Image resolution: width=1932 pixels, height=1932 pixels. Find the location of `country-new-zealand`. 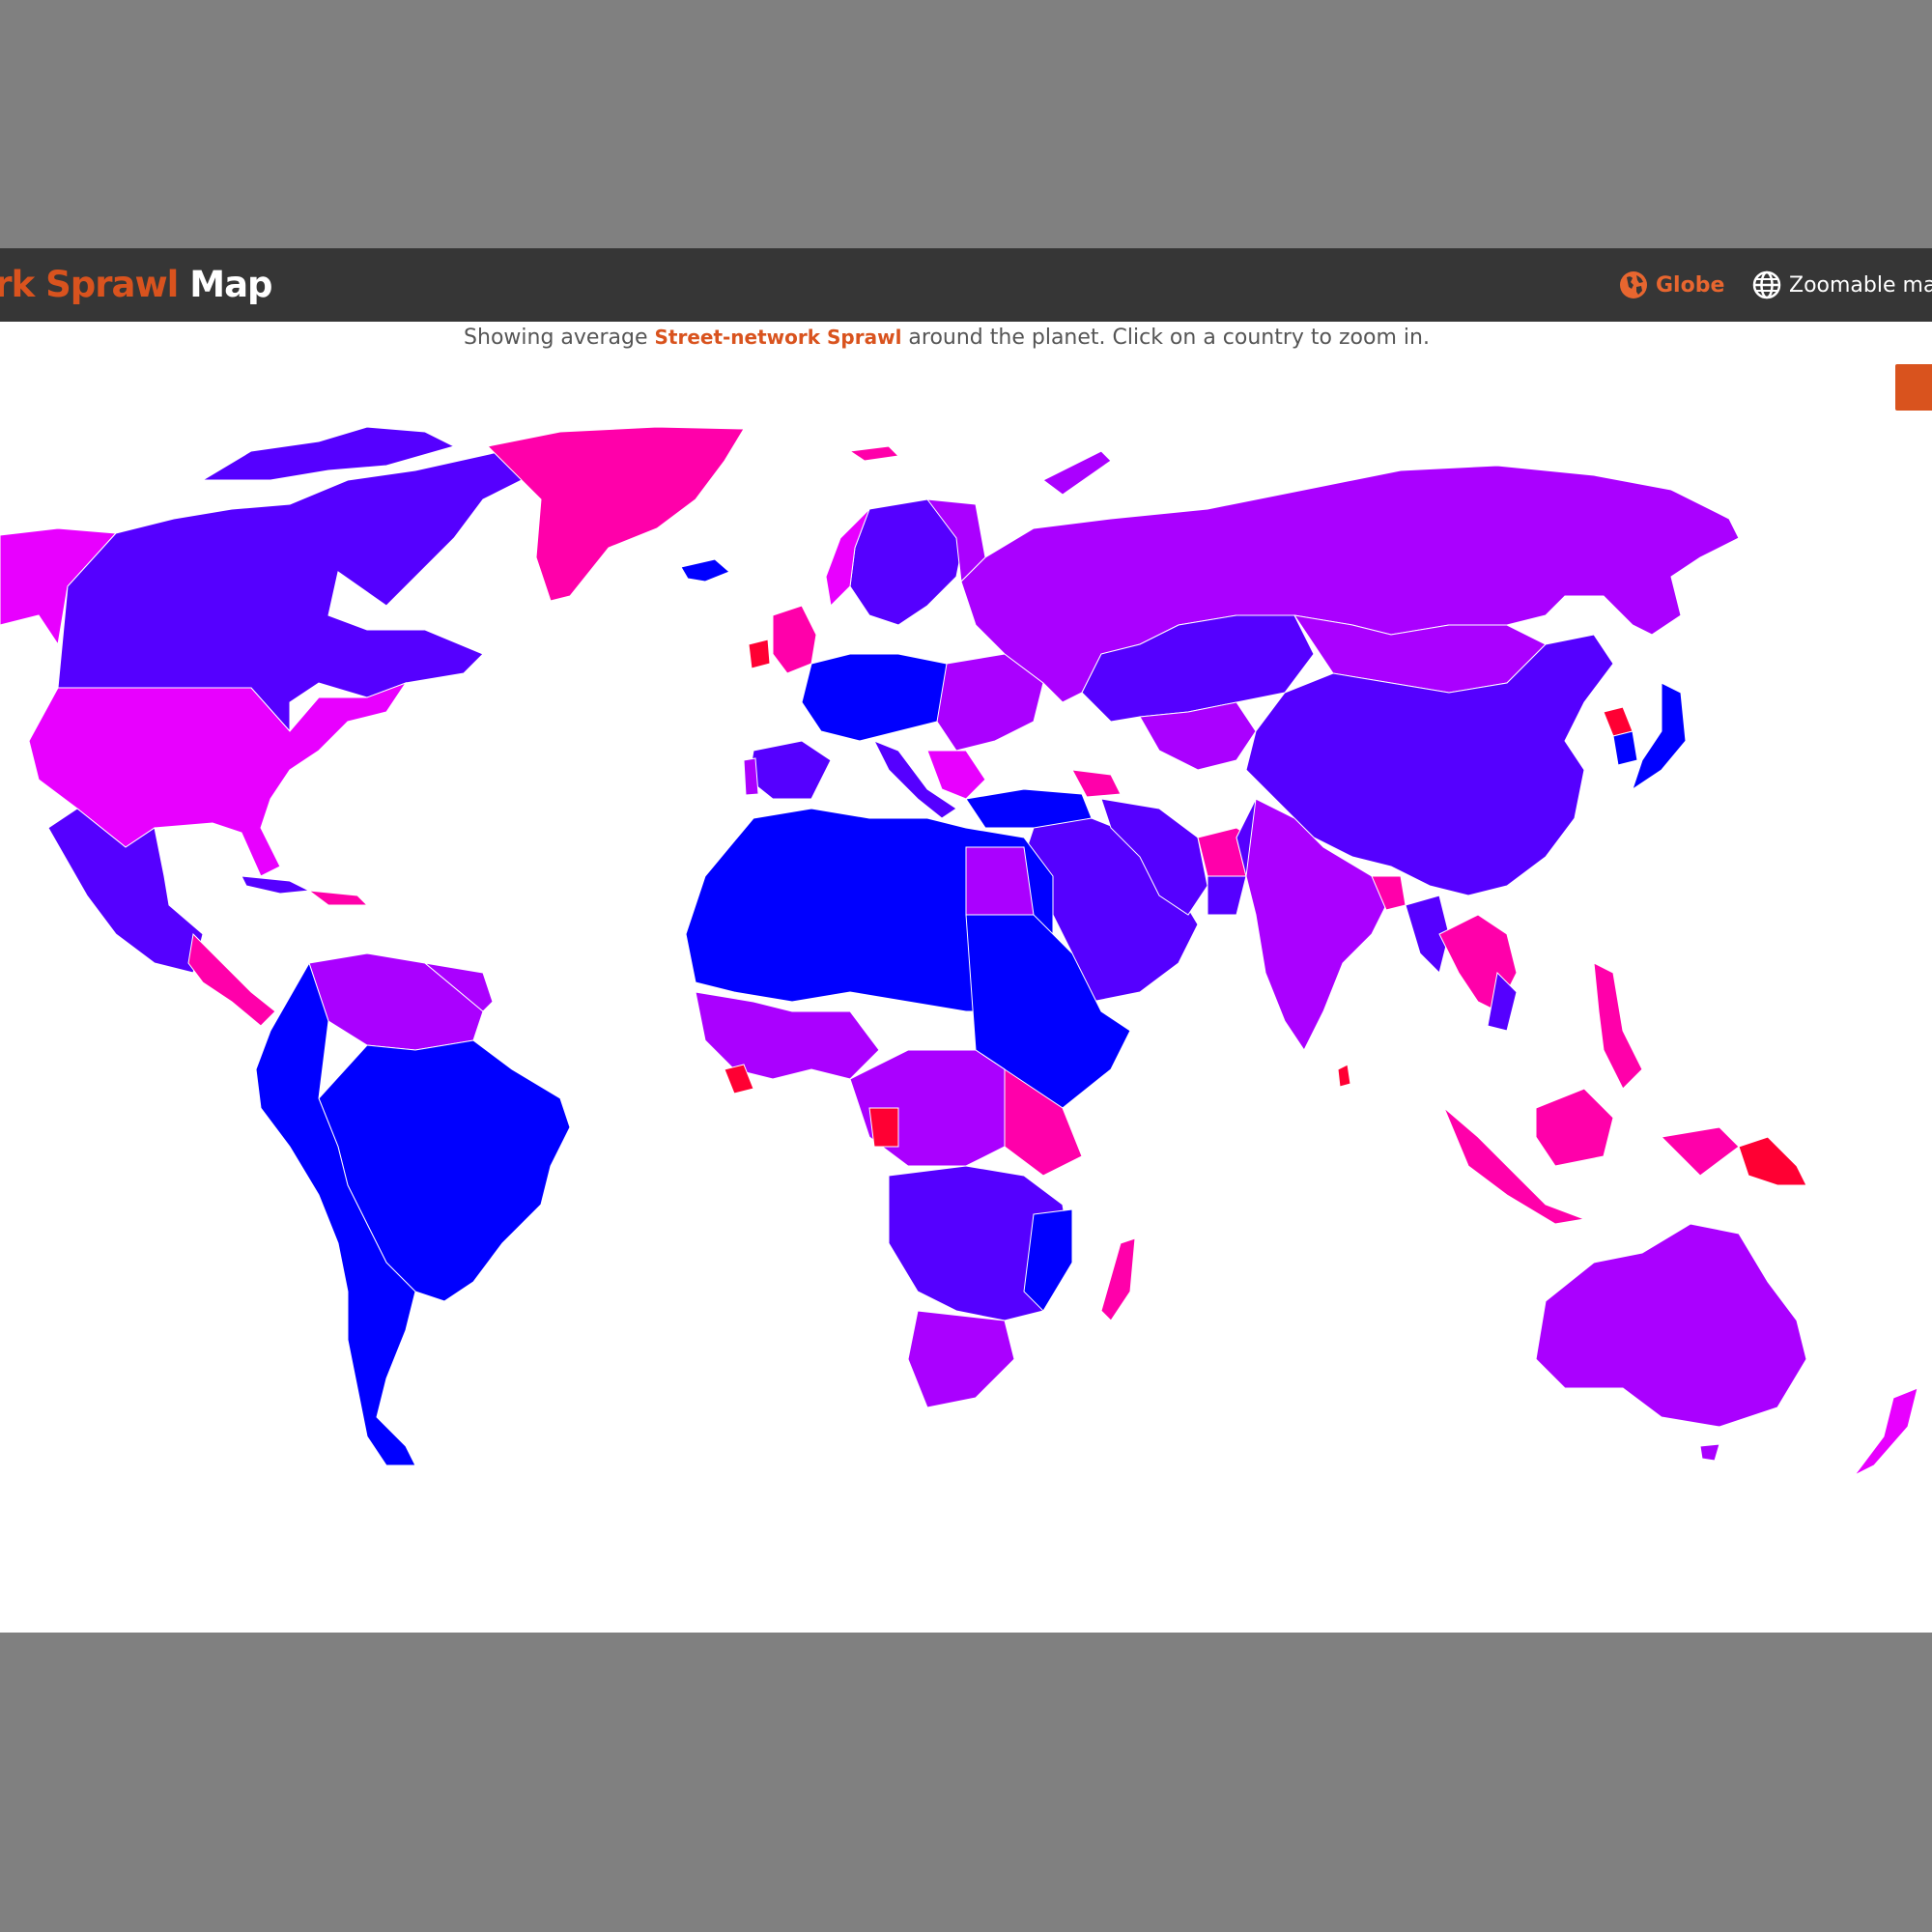

country-new-zealand is located at coordinates (1886, 1431).